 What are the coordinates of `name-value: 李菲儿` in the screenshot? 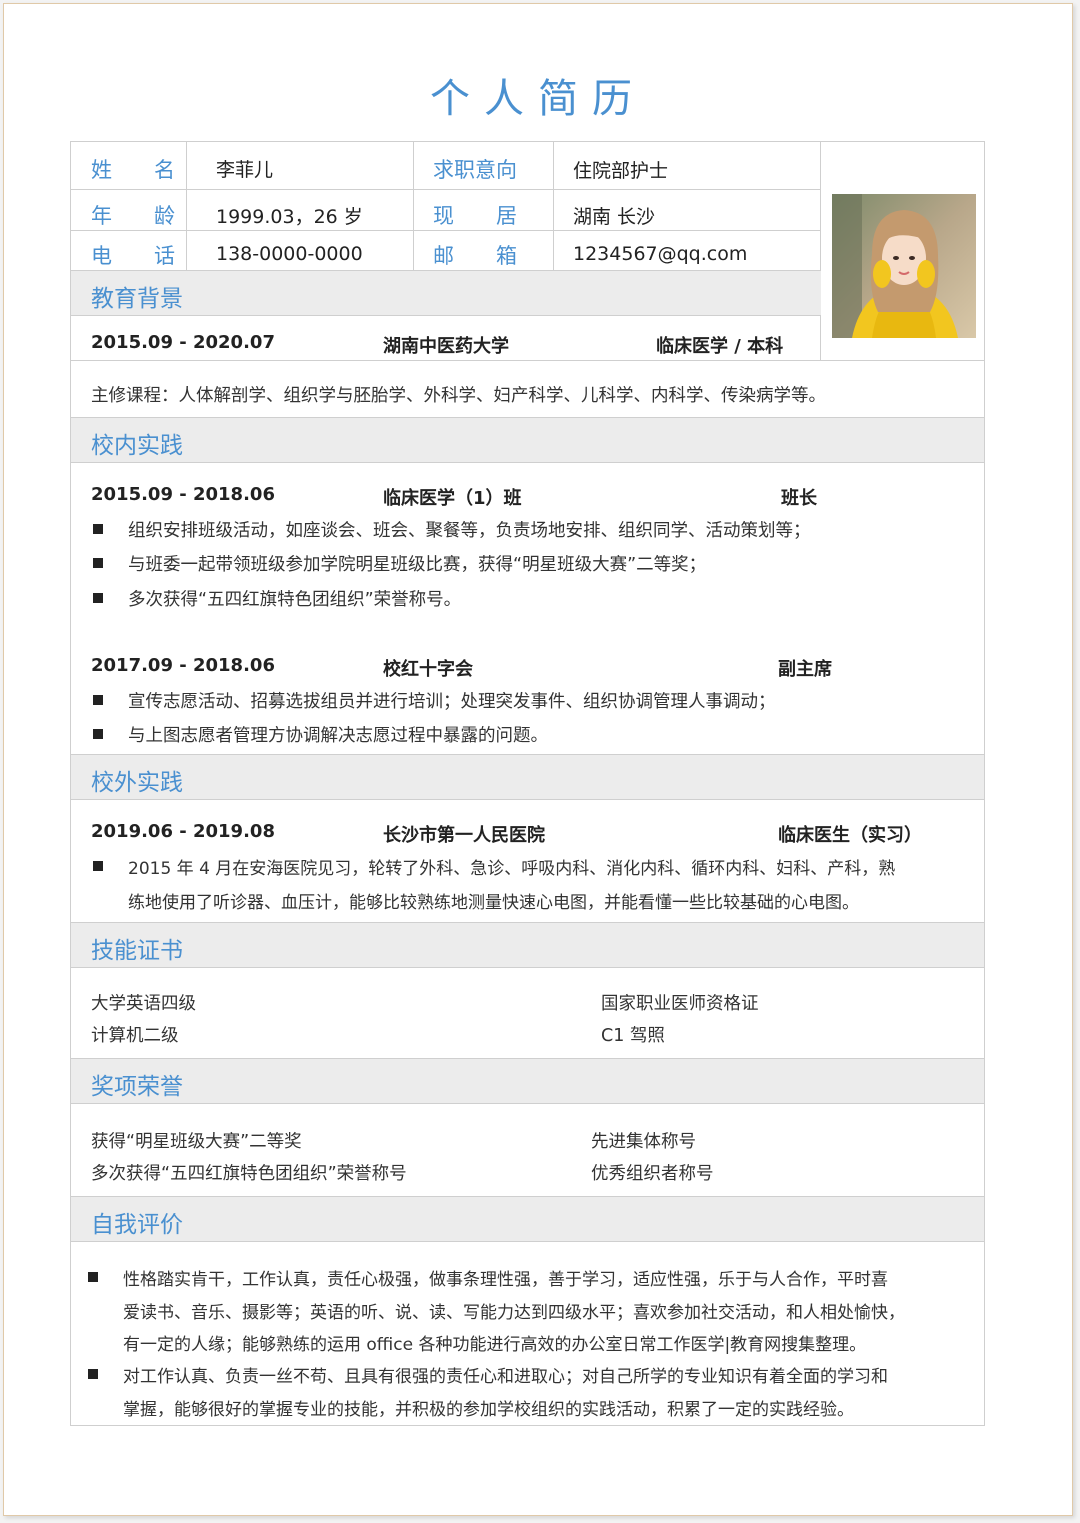 It's located at (245, 170).